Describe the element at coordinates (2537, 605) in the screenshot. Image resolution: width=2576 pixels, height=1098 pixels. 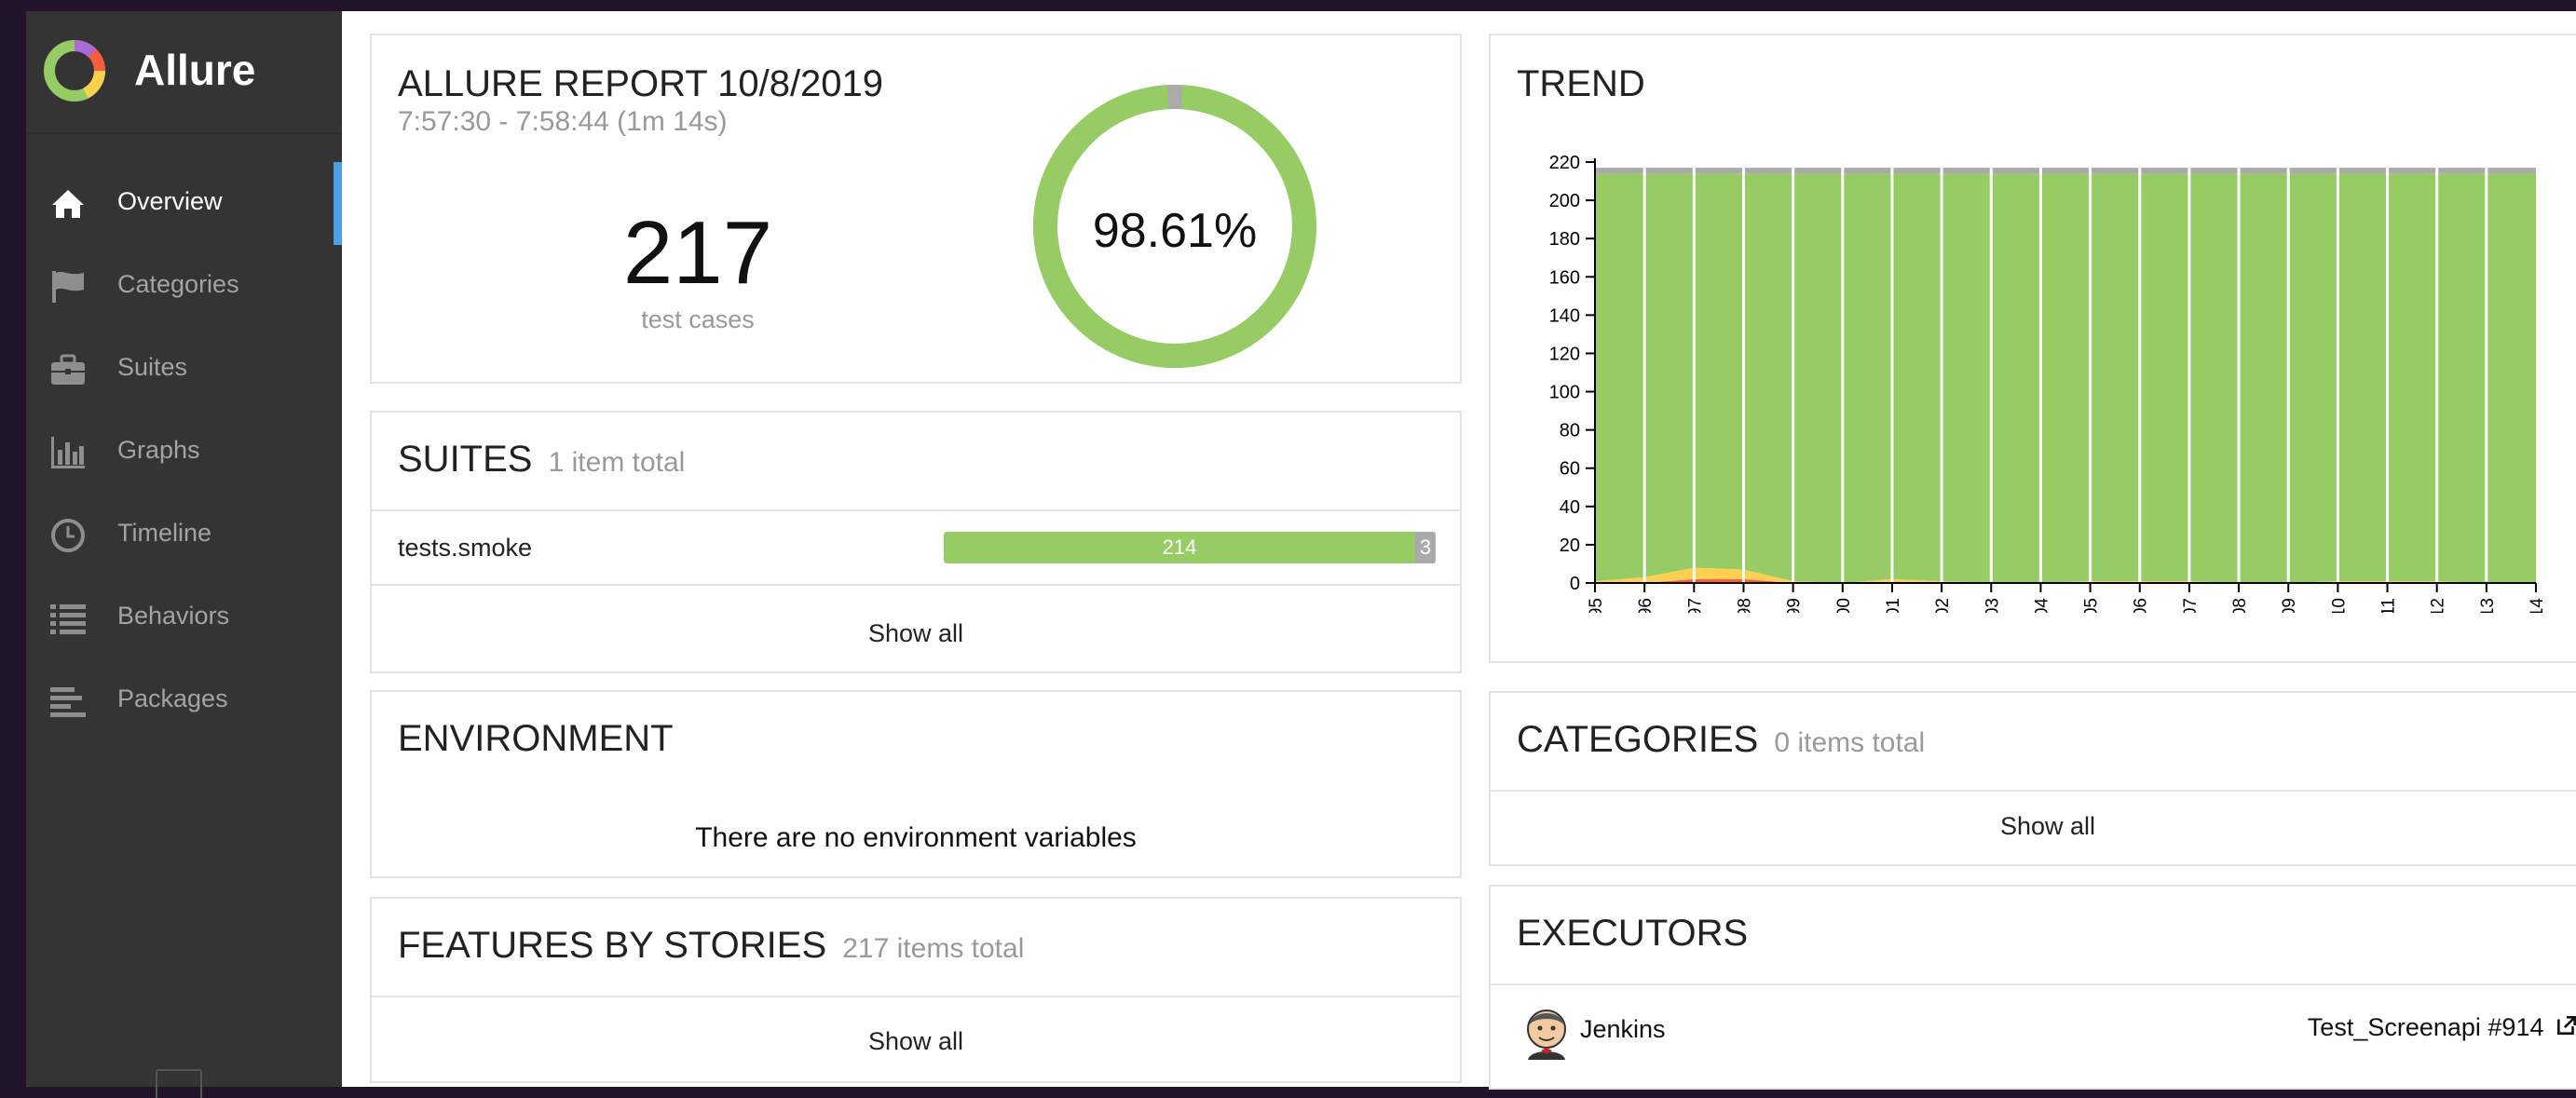
I see `trend-x-tick-label: #914` at that location.